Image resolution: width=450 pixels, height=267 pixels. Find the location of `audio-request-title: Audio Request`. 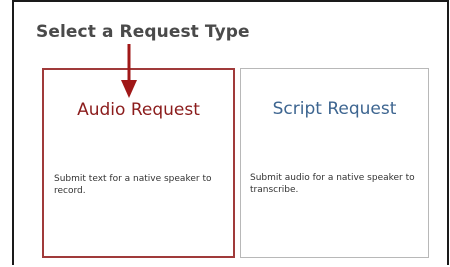

audio-request-title: Audio Request is located at coordinates (138, 110).